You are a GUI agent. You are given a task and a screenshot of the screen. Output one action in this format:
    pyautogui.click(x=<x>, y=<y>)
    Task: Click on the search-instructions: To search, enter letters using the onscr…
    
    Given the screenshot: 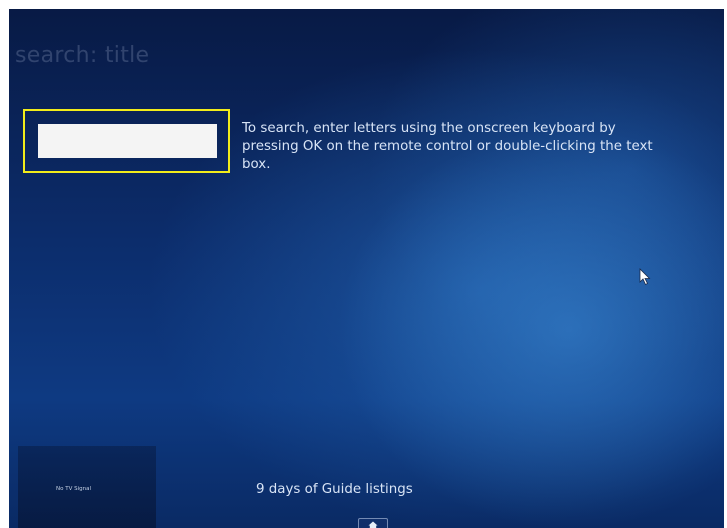 What is the action you would take?
    pyautogui.click(x=447, y=146)
    